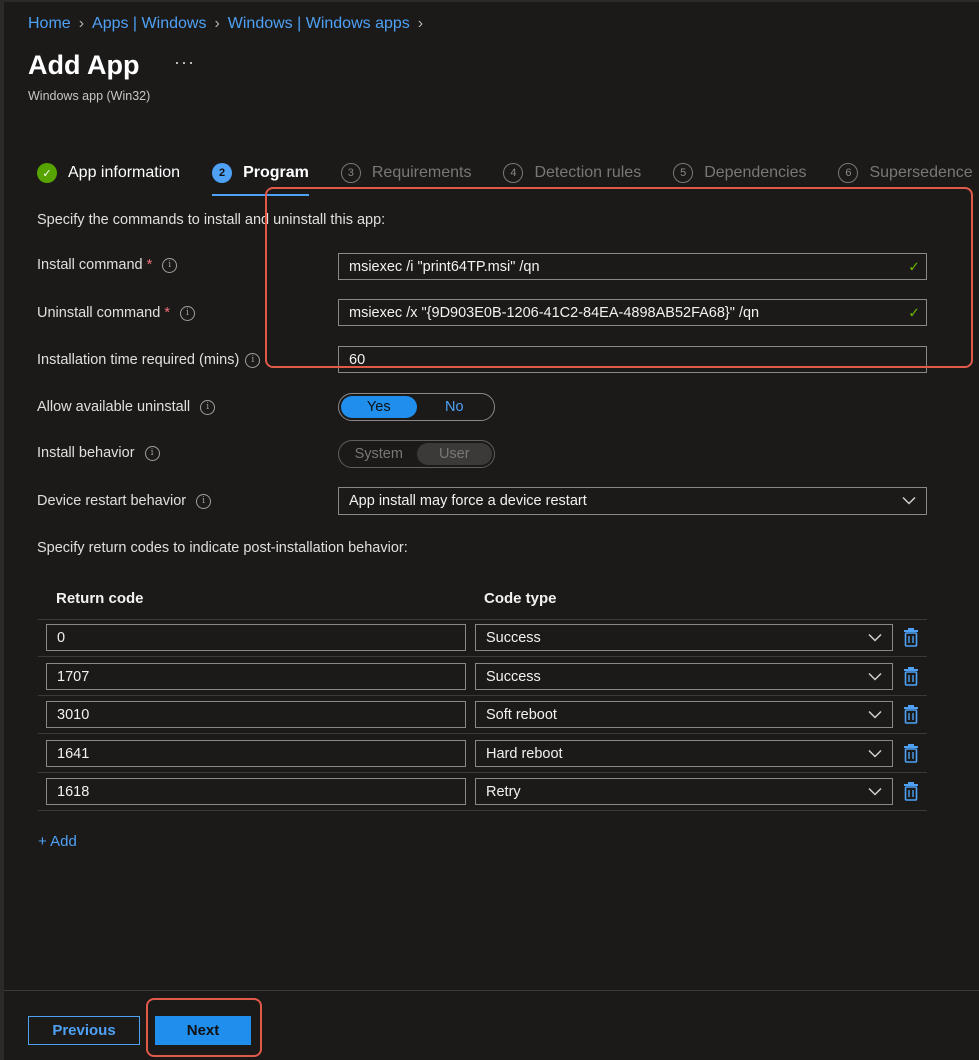 This screenshot has width=979, height=1060. I want to click on dropdown-value: App install may force a device restart, so click(468, 501).